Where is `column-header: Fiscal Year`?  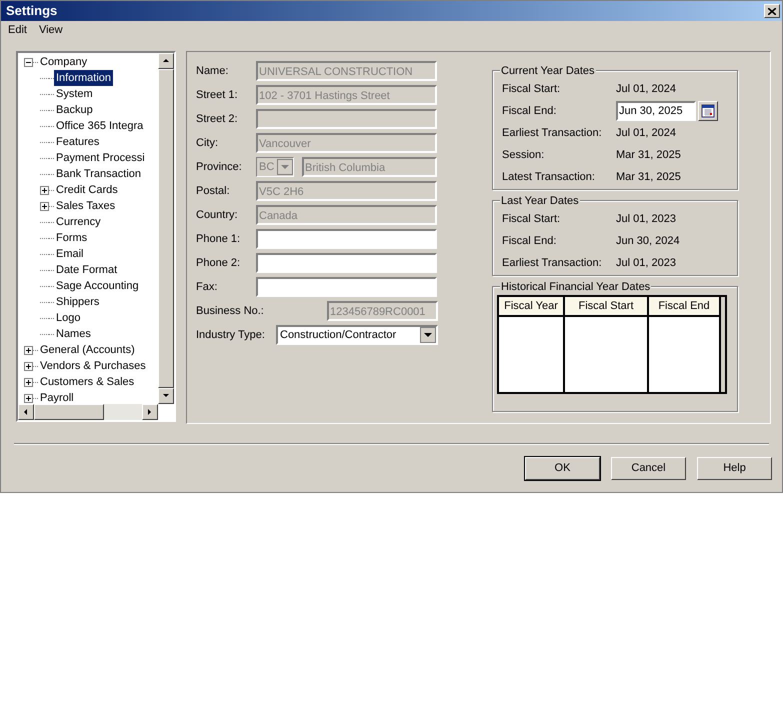 column-header: Fiscal Year is located at coordinates (531, 307).